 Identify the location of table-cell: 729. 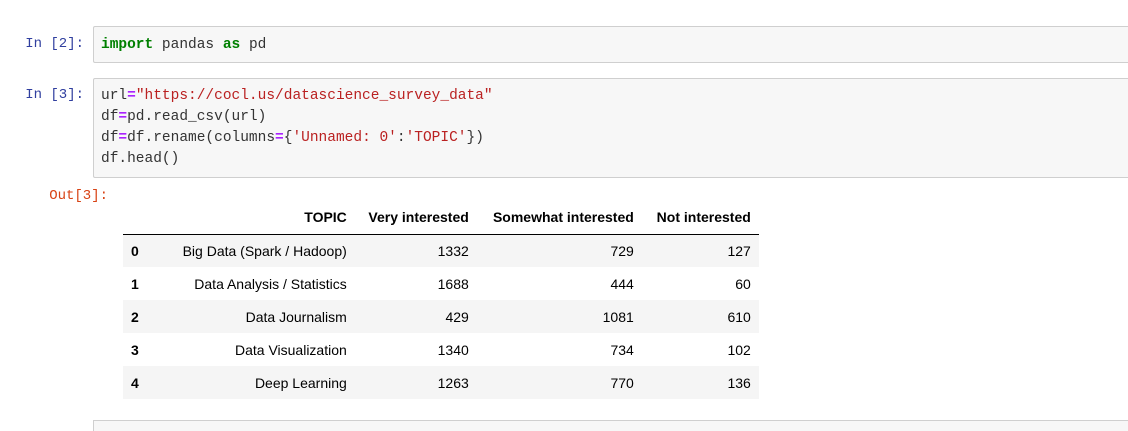
(622, 250).